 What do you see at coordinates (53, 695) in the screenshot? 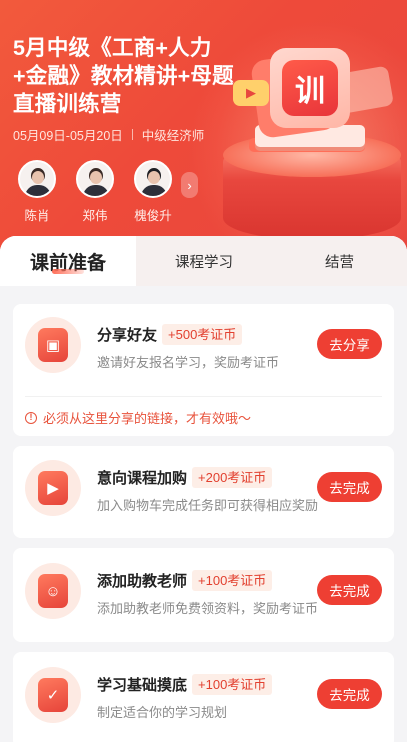
I see `checklist-icon: ✓` at bounding box center [53, 695].